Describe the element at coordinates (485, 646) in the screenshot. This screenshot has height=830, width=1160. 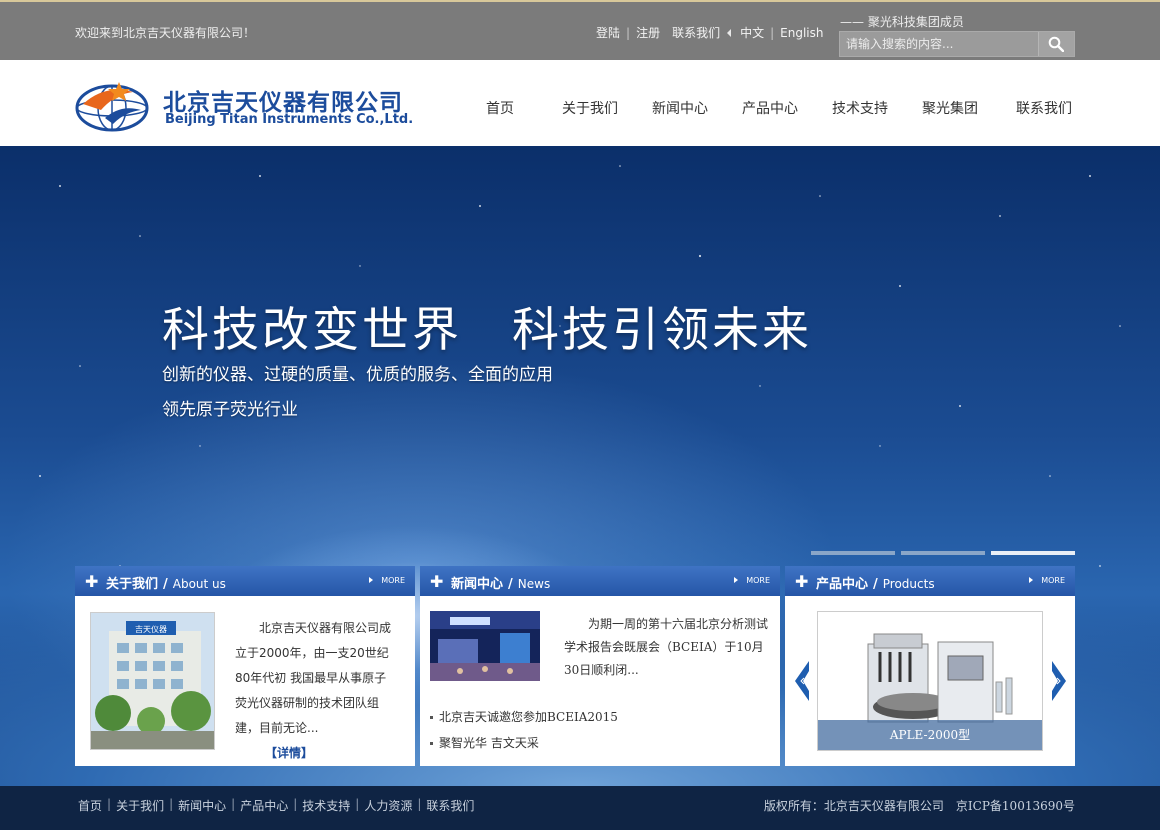
I see `news-thumbnail` at that location.